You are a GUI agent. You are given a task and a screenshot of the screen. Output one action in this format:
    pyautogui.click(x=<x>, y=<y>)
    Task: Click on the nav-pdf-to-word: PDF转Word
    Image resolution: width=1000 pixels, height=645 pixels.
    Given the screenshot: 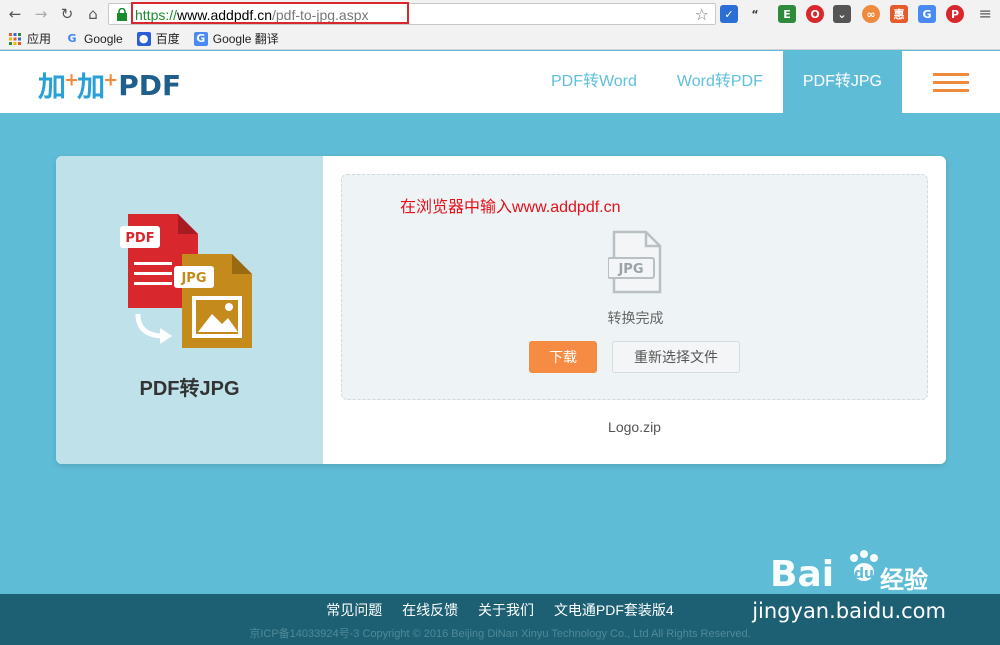 What is the action you would take?
    pyautogui.click(x=594, y=82)
    